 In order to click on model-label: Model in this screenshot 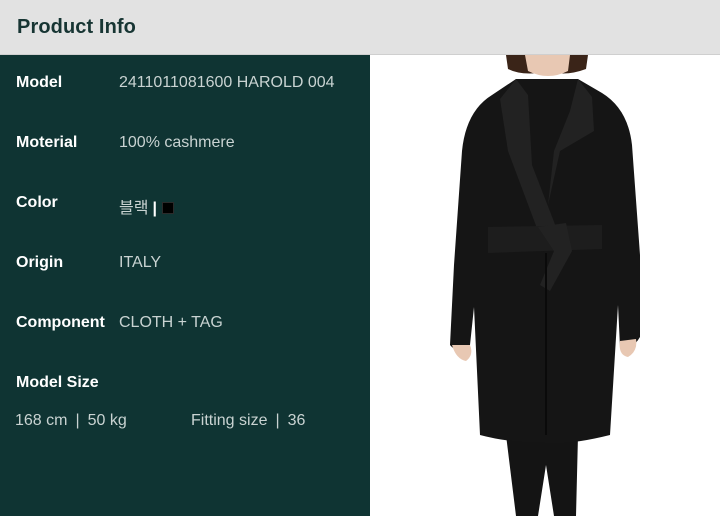, I will do `click(39, 82)`.